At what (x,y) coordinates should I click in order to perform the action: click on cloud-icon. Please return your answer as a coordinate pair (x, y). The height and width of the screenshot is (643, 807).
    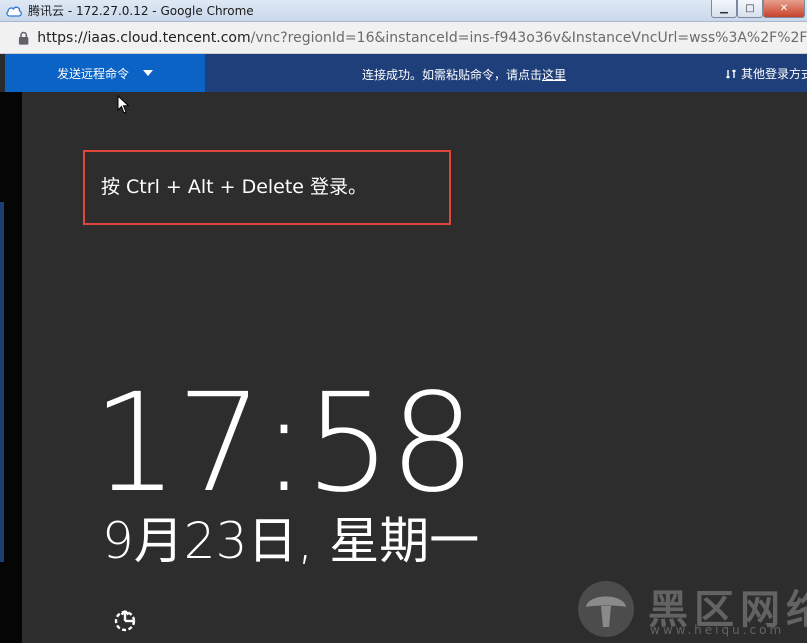
    Looking at the image, I should click on (14, 11).